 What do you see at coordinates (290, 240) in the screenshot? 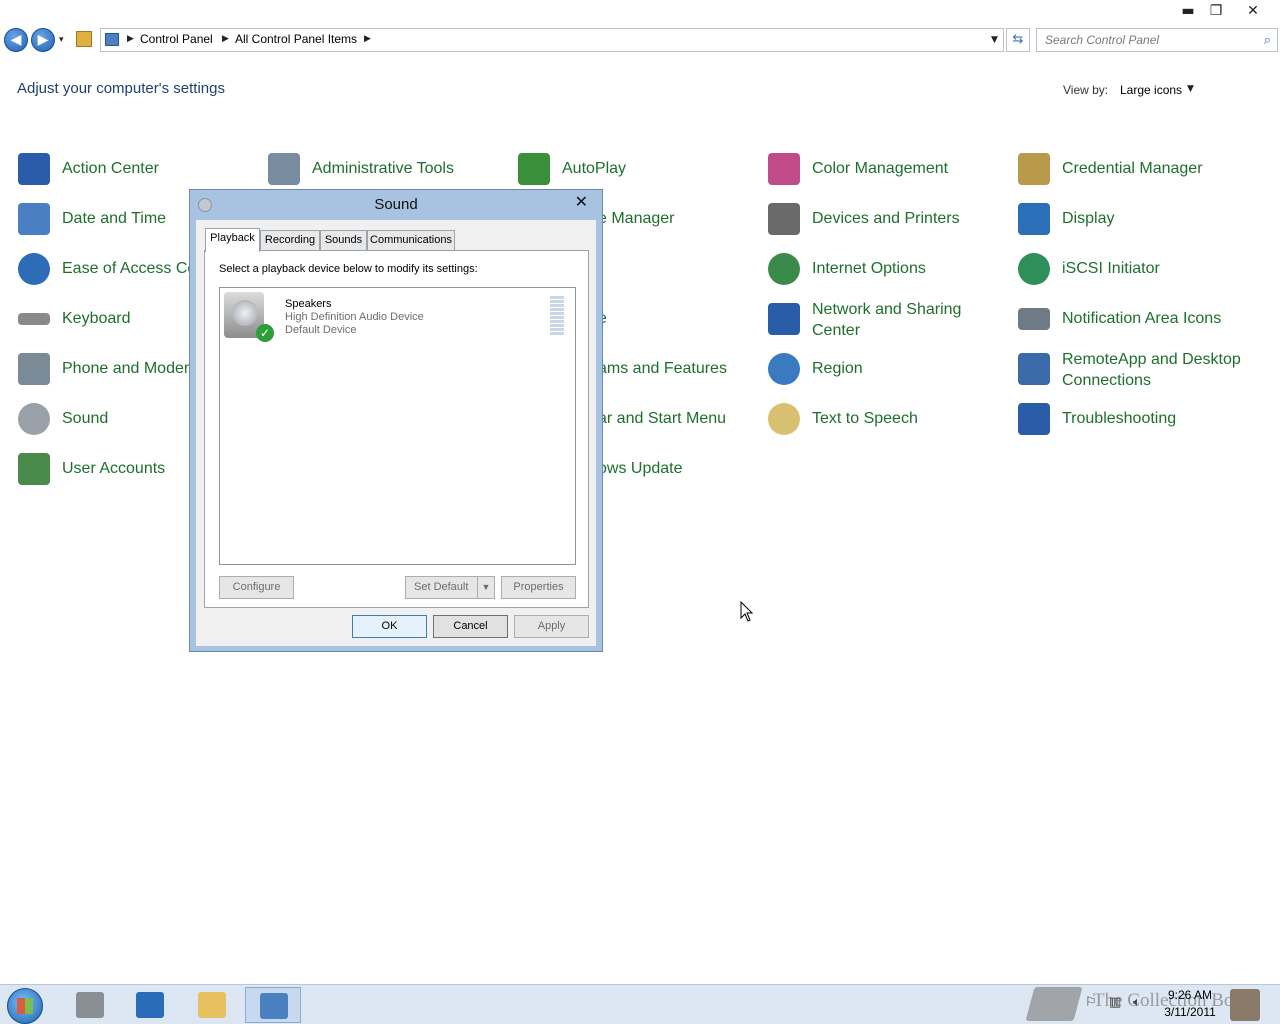
I see `tab-recording: Recording` at bounding box center [290, 240].